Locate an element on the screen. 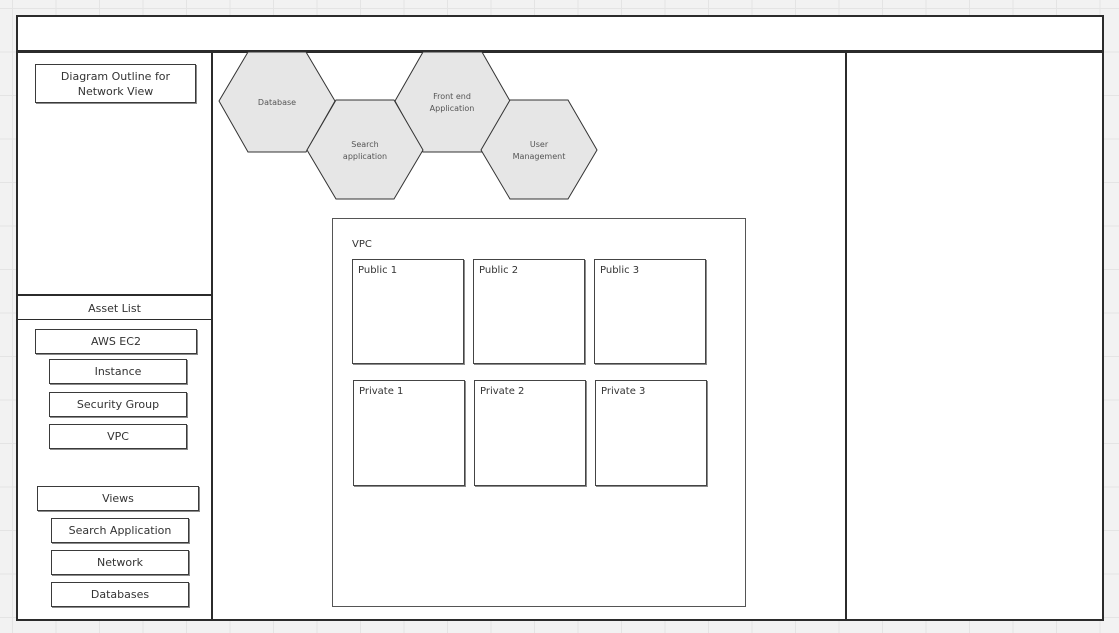 This screenshot has height=633, width=1119. hexagon-label: Search is located at coordinates (364, 144).